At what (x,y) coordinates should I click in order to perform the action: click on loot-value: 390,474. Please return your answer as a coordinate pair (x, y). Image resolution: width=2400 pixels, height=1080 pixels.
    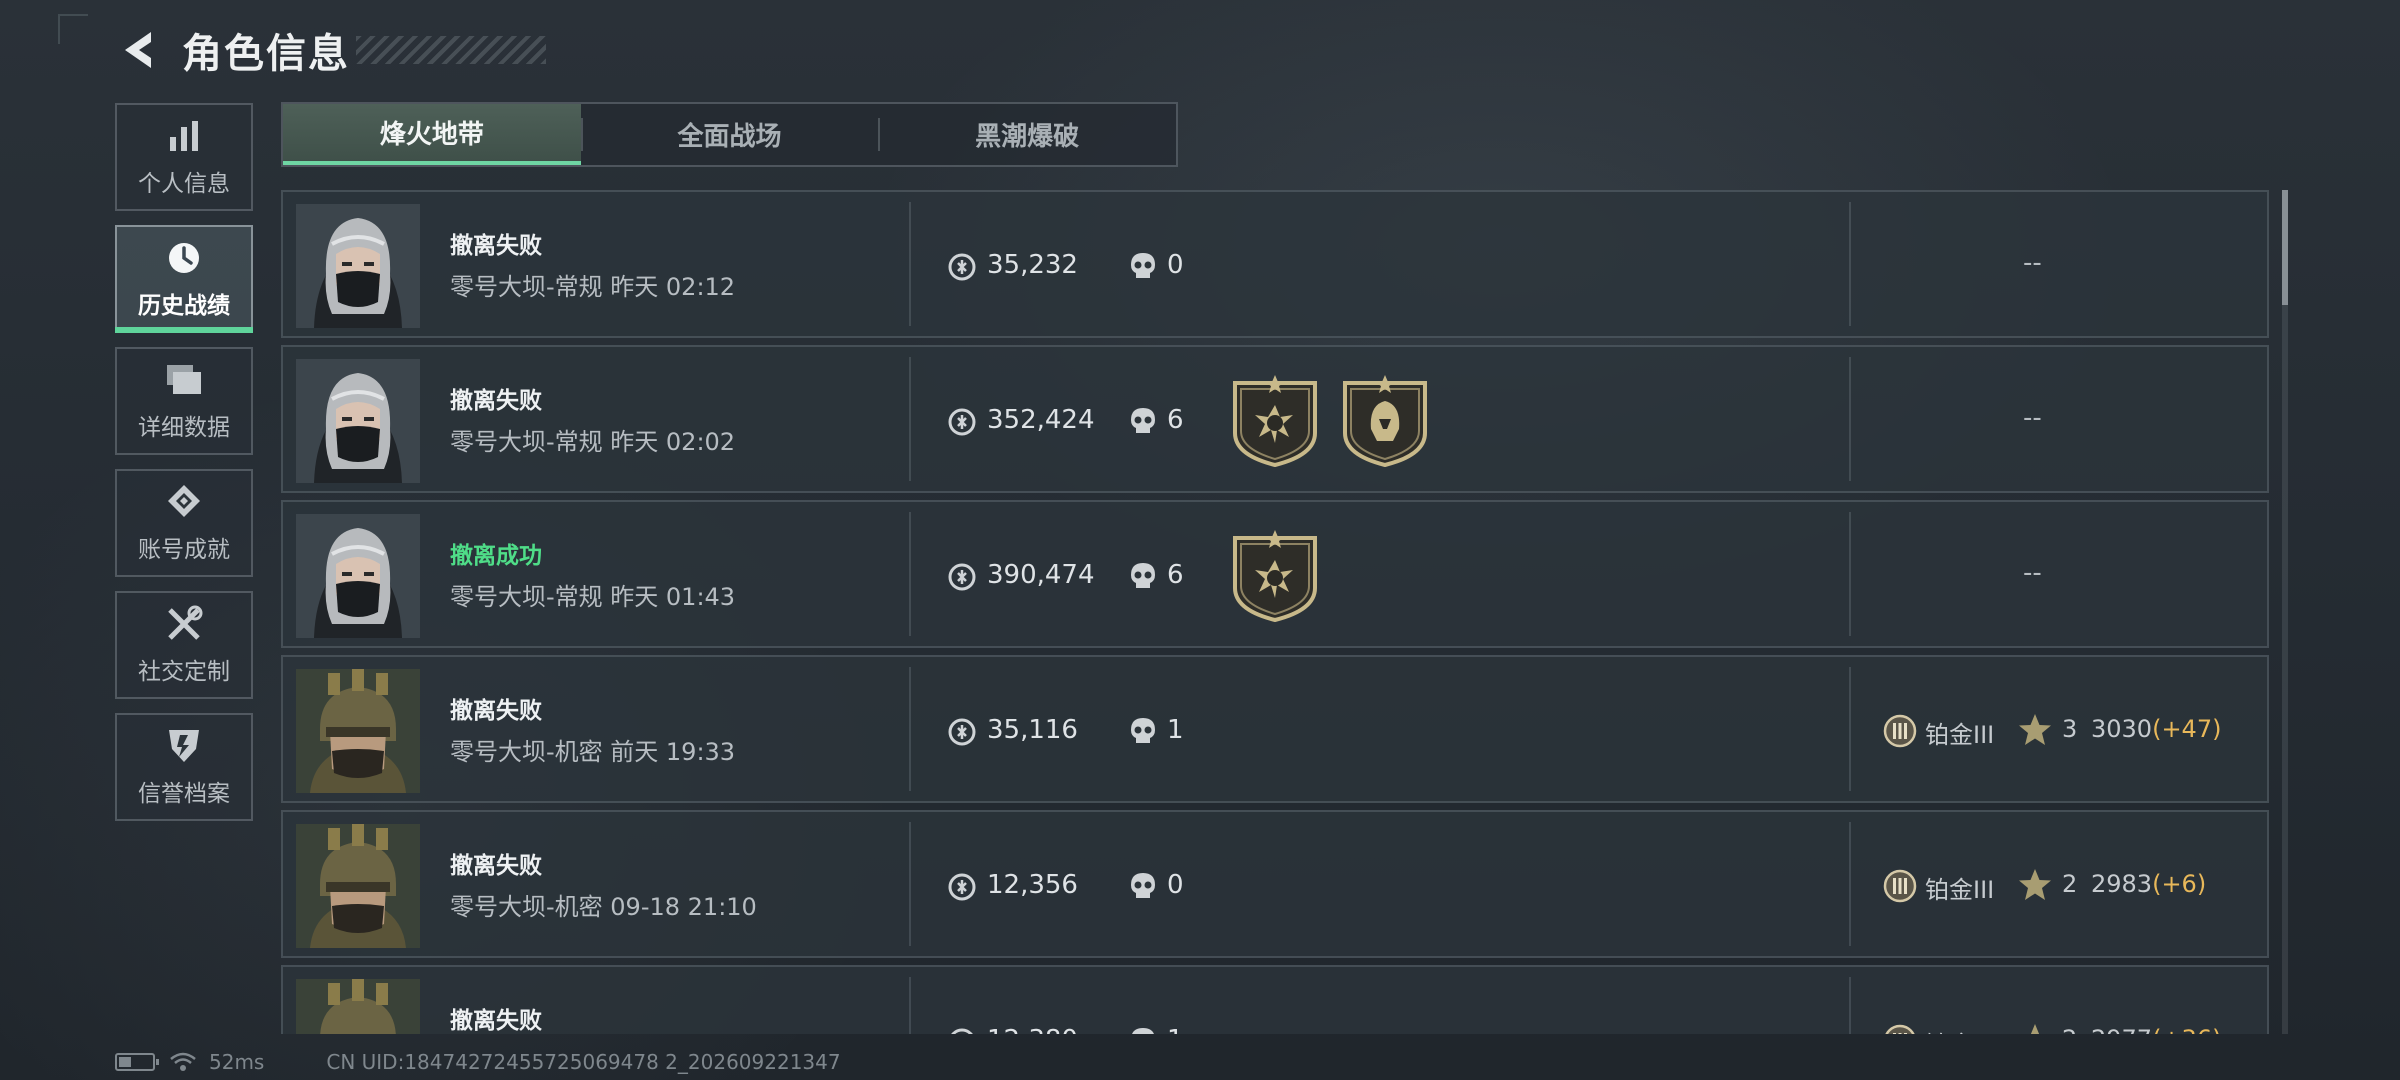
    Looking at the image, I should click on (1041, 575).